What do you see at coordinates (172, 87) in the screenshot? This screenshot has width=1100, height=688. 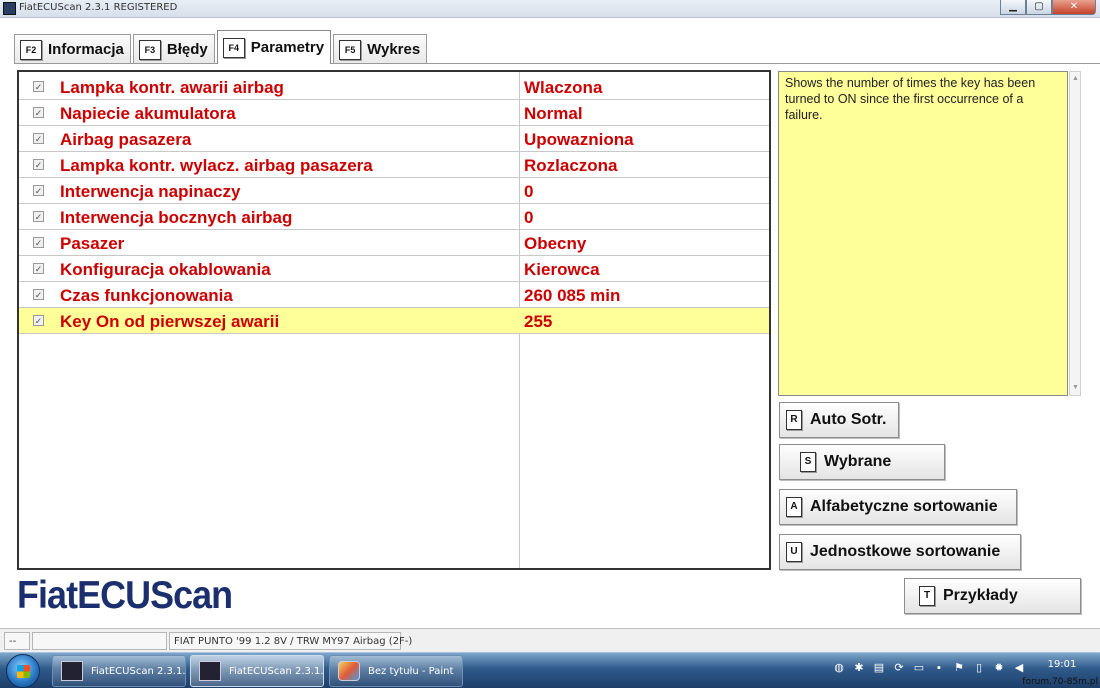 I see `parameter-name: Lampka kontr. awarii airbag` at bounding box center [172, 87].